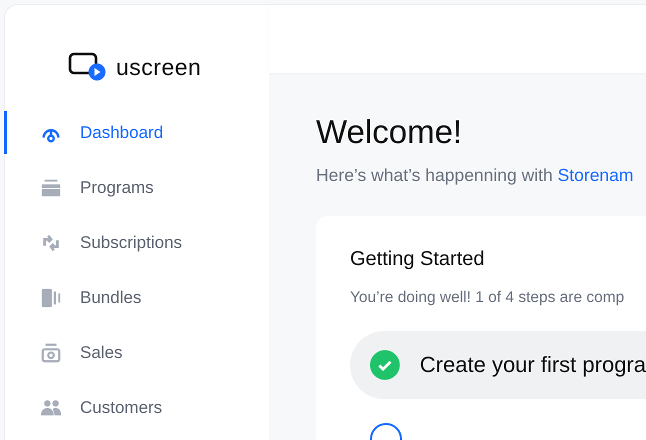 The width and height of the screenshot is (646, 440). Describe the element at coordinates (390, 132) in the screenshot. I see `page-title: Welcome!` at that location.